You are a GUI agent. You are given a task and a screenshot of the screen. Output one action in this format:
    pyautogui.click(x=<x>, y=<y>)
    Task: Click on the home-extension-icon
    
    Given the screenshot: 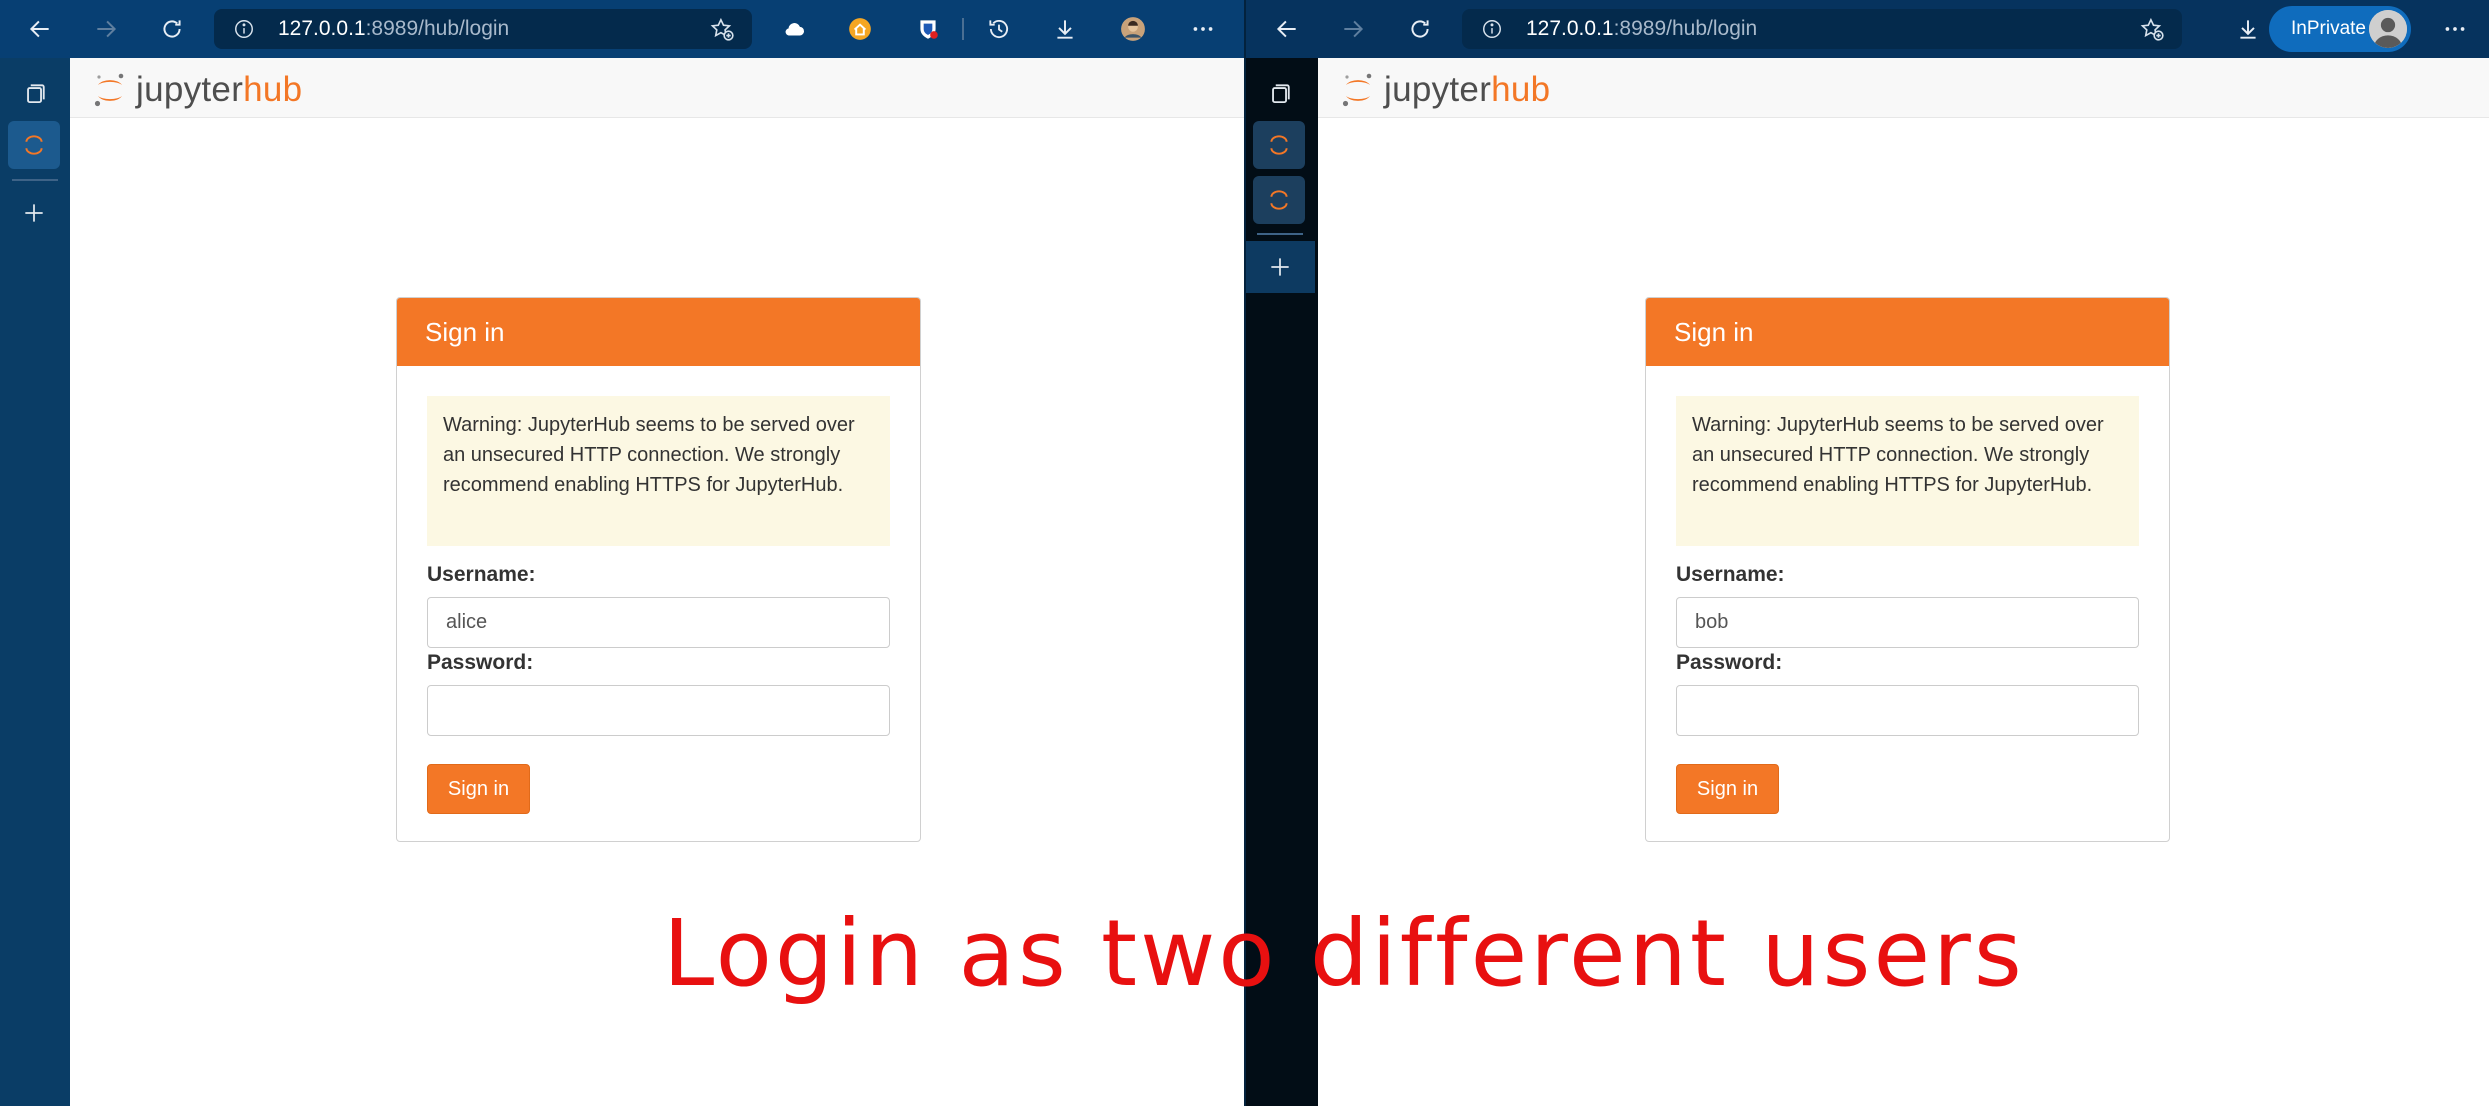 What is the action you would take?
    pyautogui.click(x=860, y=29)
    